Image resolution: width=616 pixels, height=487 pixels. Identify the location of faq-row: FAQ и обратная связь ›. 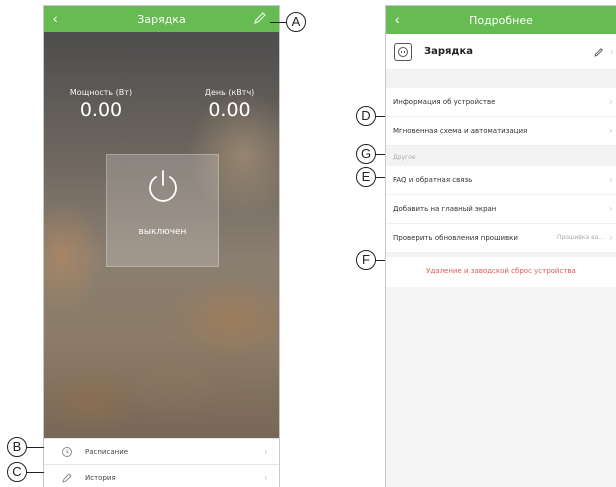
(501, 180).